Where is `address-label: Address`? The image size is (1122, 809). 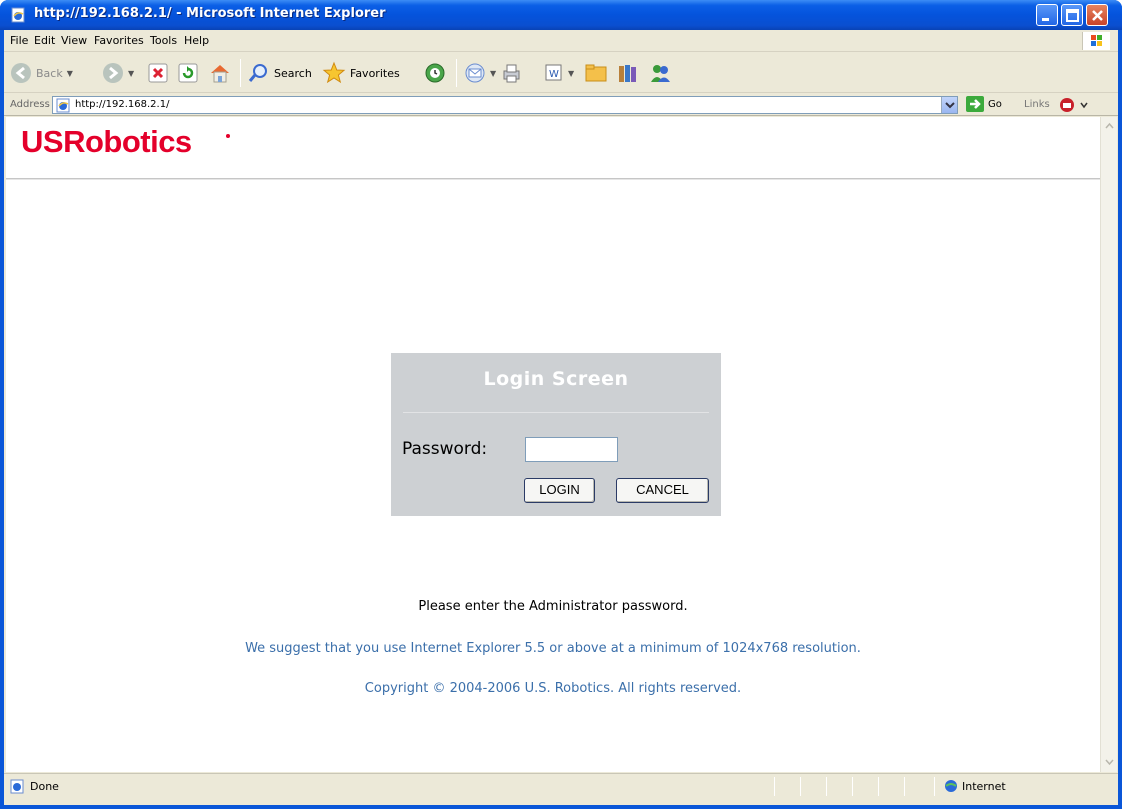 address-label: Address is located at coordinates (30, 104).